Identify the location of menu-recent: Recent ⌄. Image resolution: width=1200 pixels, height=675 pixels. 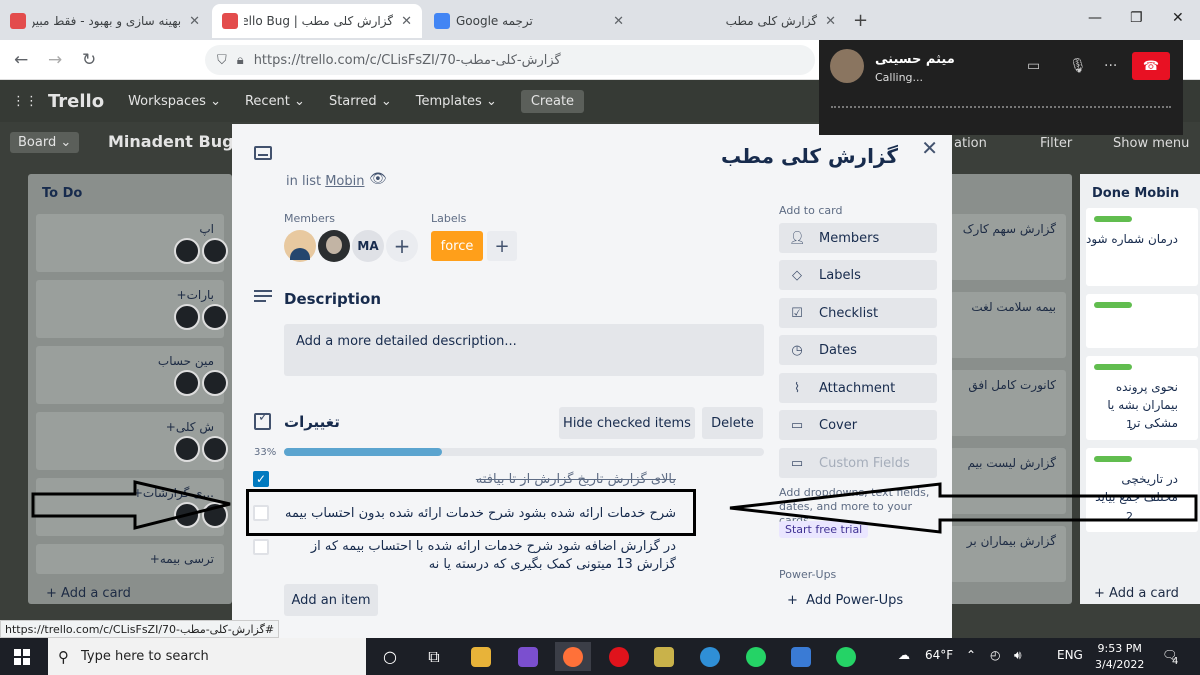
(275, 101).